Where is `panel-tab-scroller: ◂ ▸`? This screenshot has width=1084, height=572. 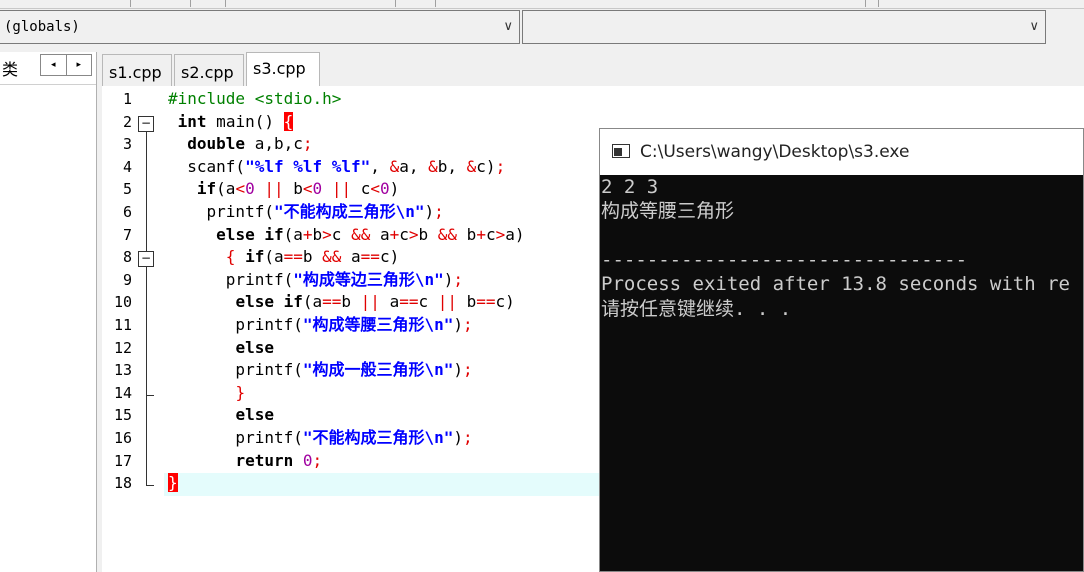
panel-tab-scroller: ◂ ▸ is located at coordinates (66, 65).